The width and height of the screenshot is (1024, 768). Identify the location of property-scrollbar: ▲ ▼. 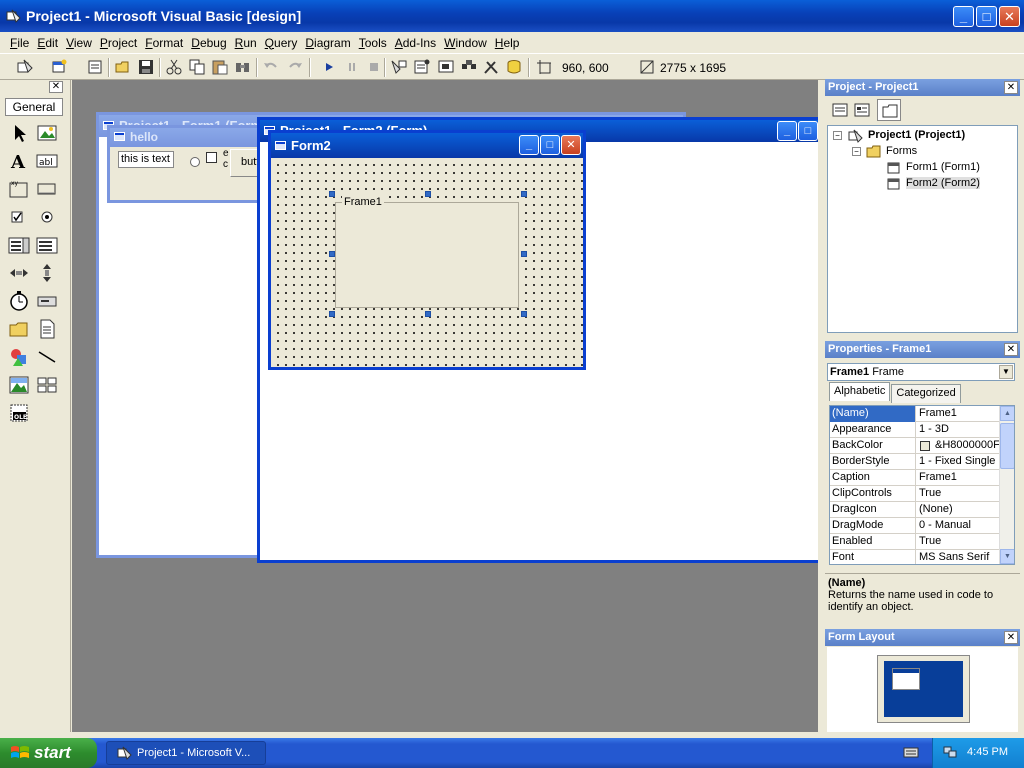
(1006, 485).